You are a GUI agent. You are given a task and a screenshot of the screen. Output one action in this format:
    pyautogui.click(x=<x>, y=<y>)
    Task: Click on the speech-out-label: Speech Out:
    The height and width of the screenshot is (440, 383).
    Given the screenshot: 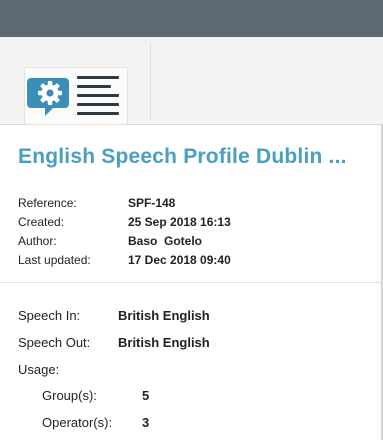 What is the action you would take?
    pyautogui.click(x=54, y=342)
    